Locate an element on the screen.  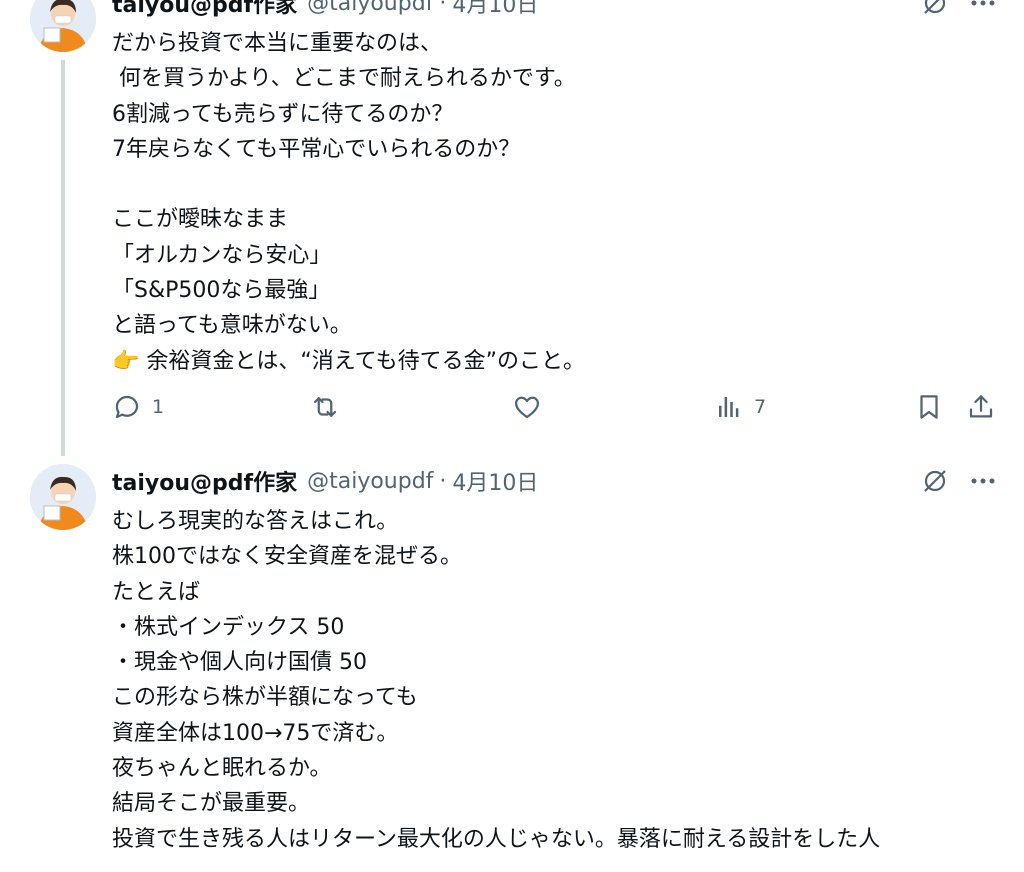
text-line: 結局そこが最重要。 is located at coordinates (211, 804).